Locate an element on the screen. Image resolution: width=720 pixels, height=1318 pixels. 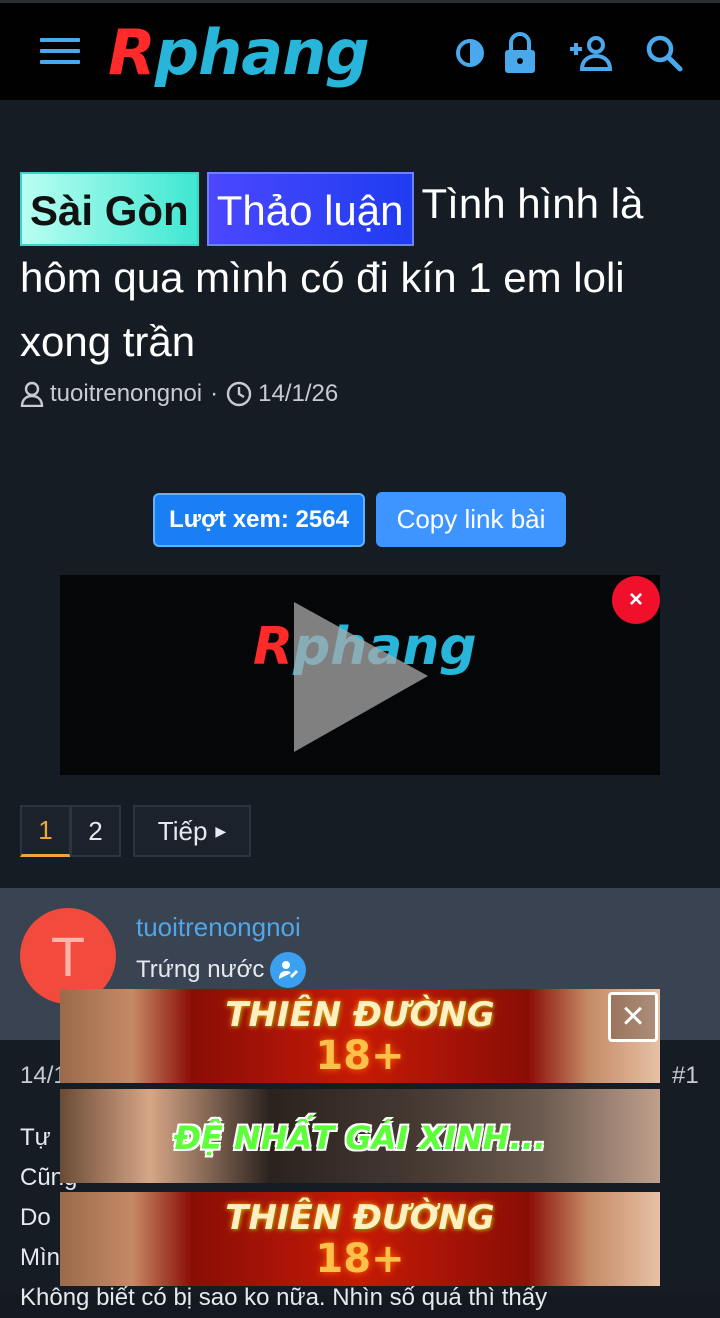
post-username: tuoitrenongnoi is located at coordinates (218, 927).